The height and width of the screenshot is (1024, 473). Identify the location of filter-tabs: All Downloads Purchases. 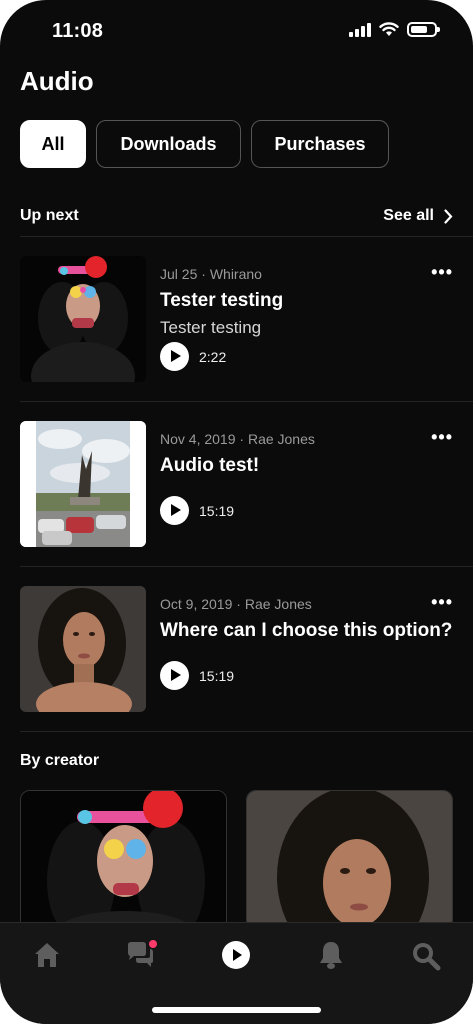
(204, 144).